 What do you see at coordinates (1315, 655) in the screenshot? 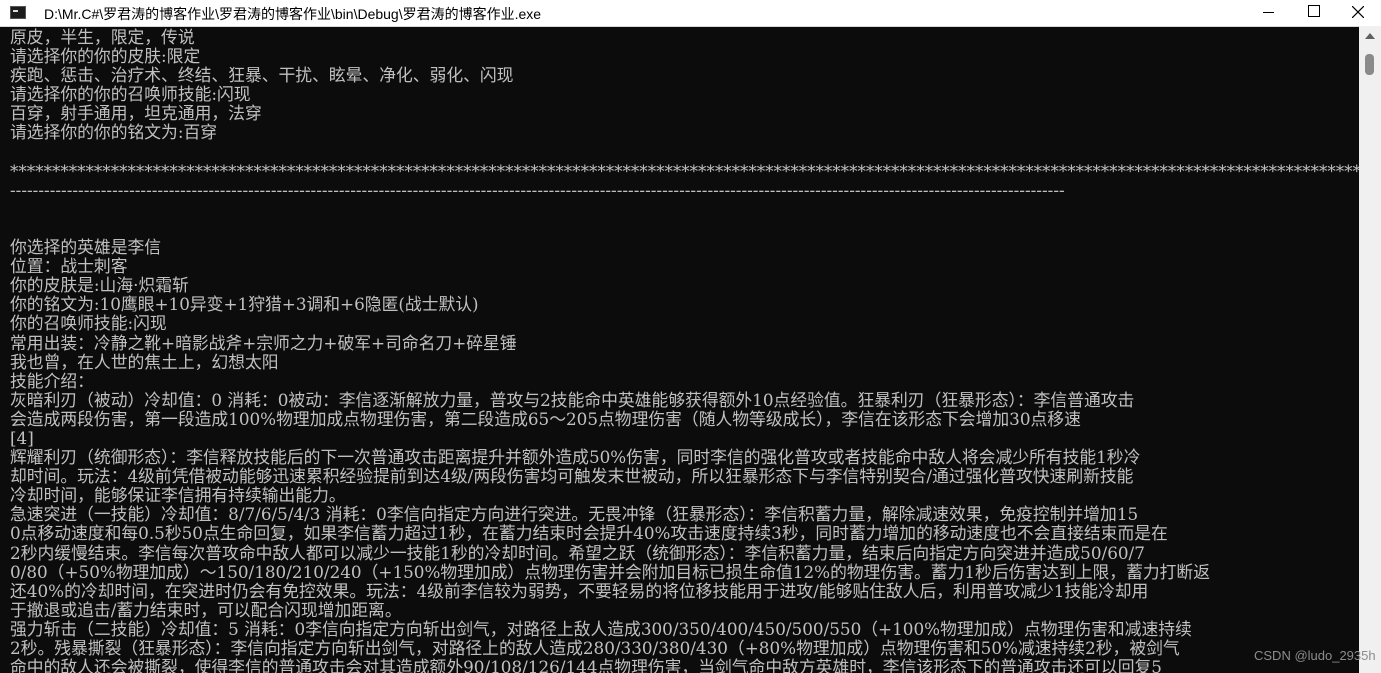
I see `watermark: CSDN @ludo_2935h` at bounding box center [1315, 655].